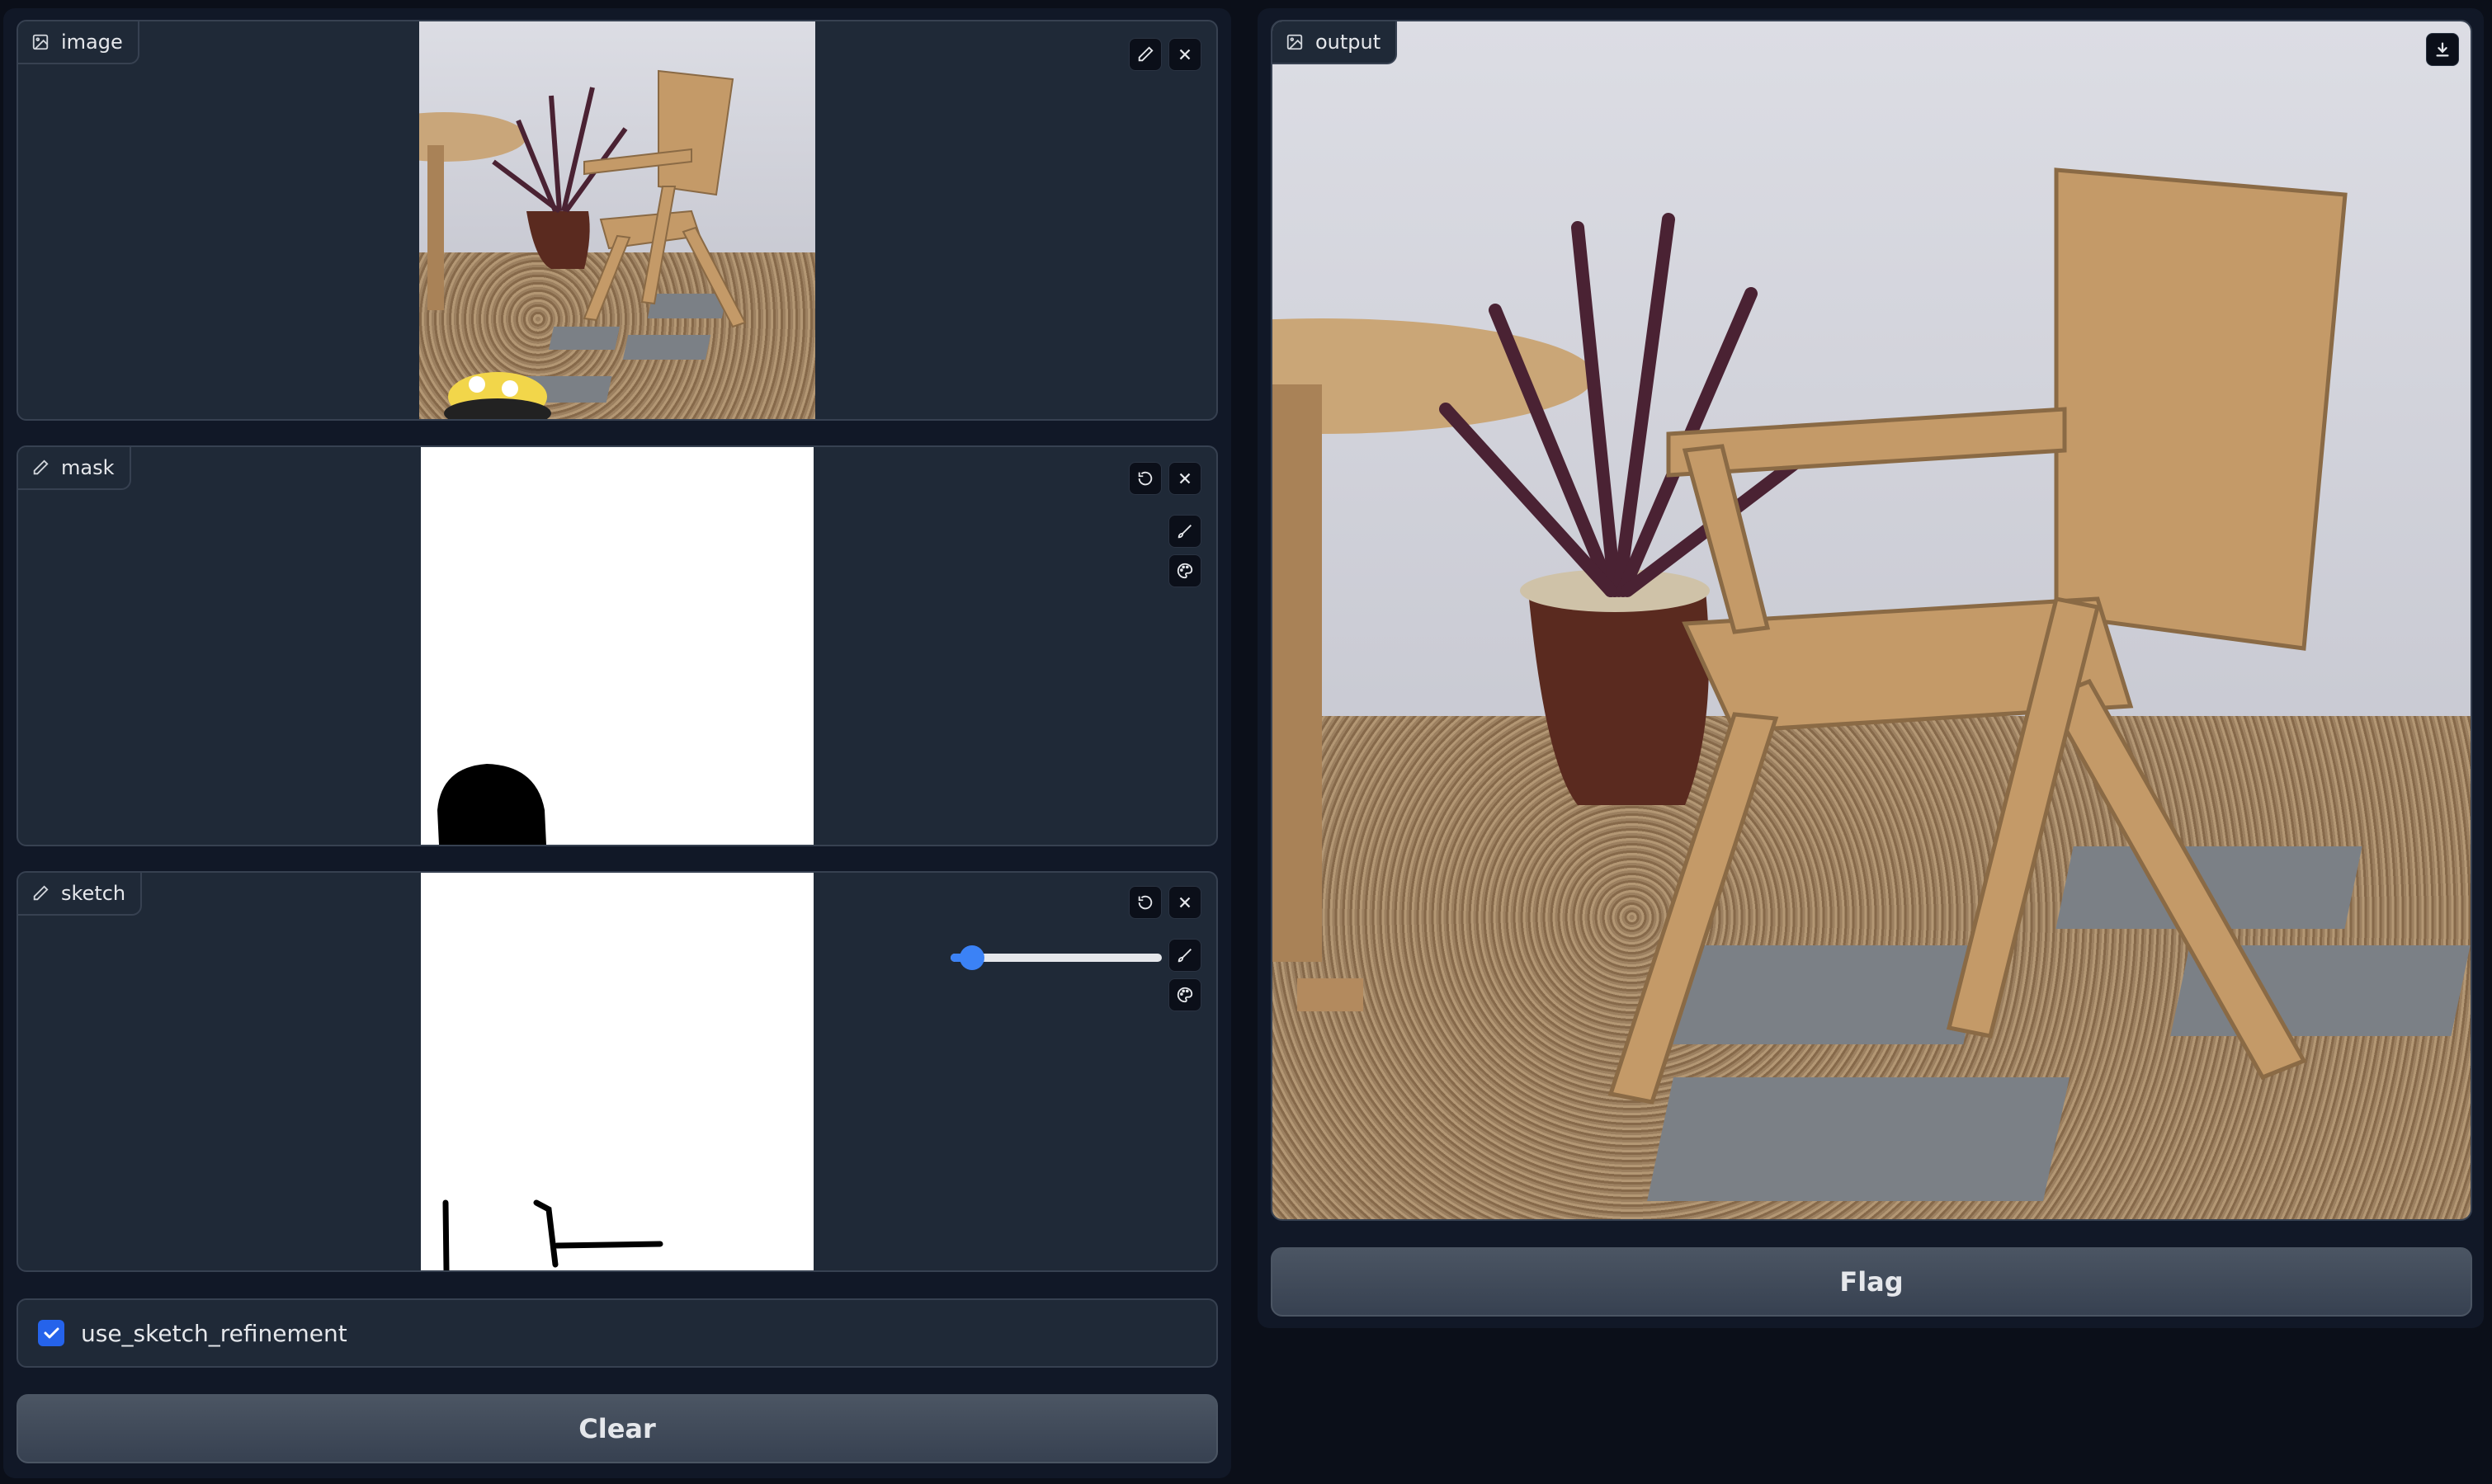 The width and height of the screenshot is (2492, 1484). I want to click on mask-brush-color-button, so click(1184, 570).